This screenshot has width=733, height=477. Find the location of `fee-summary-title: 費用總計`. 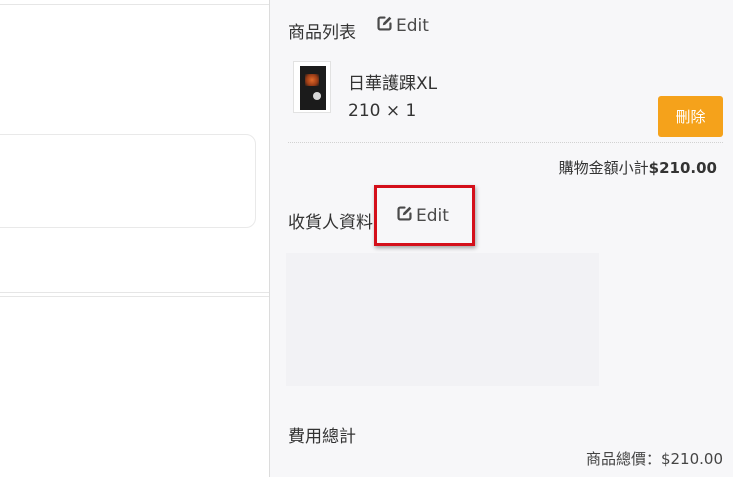

fee-summary-title: 費用總計 is located at coordinates (322, 437).